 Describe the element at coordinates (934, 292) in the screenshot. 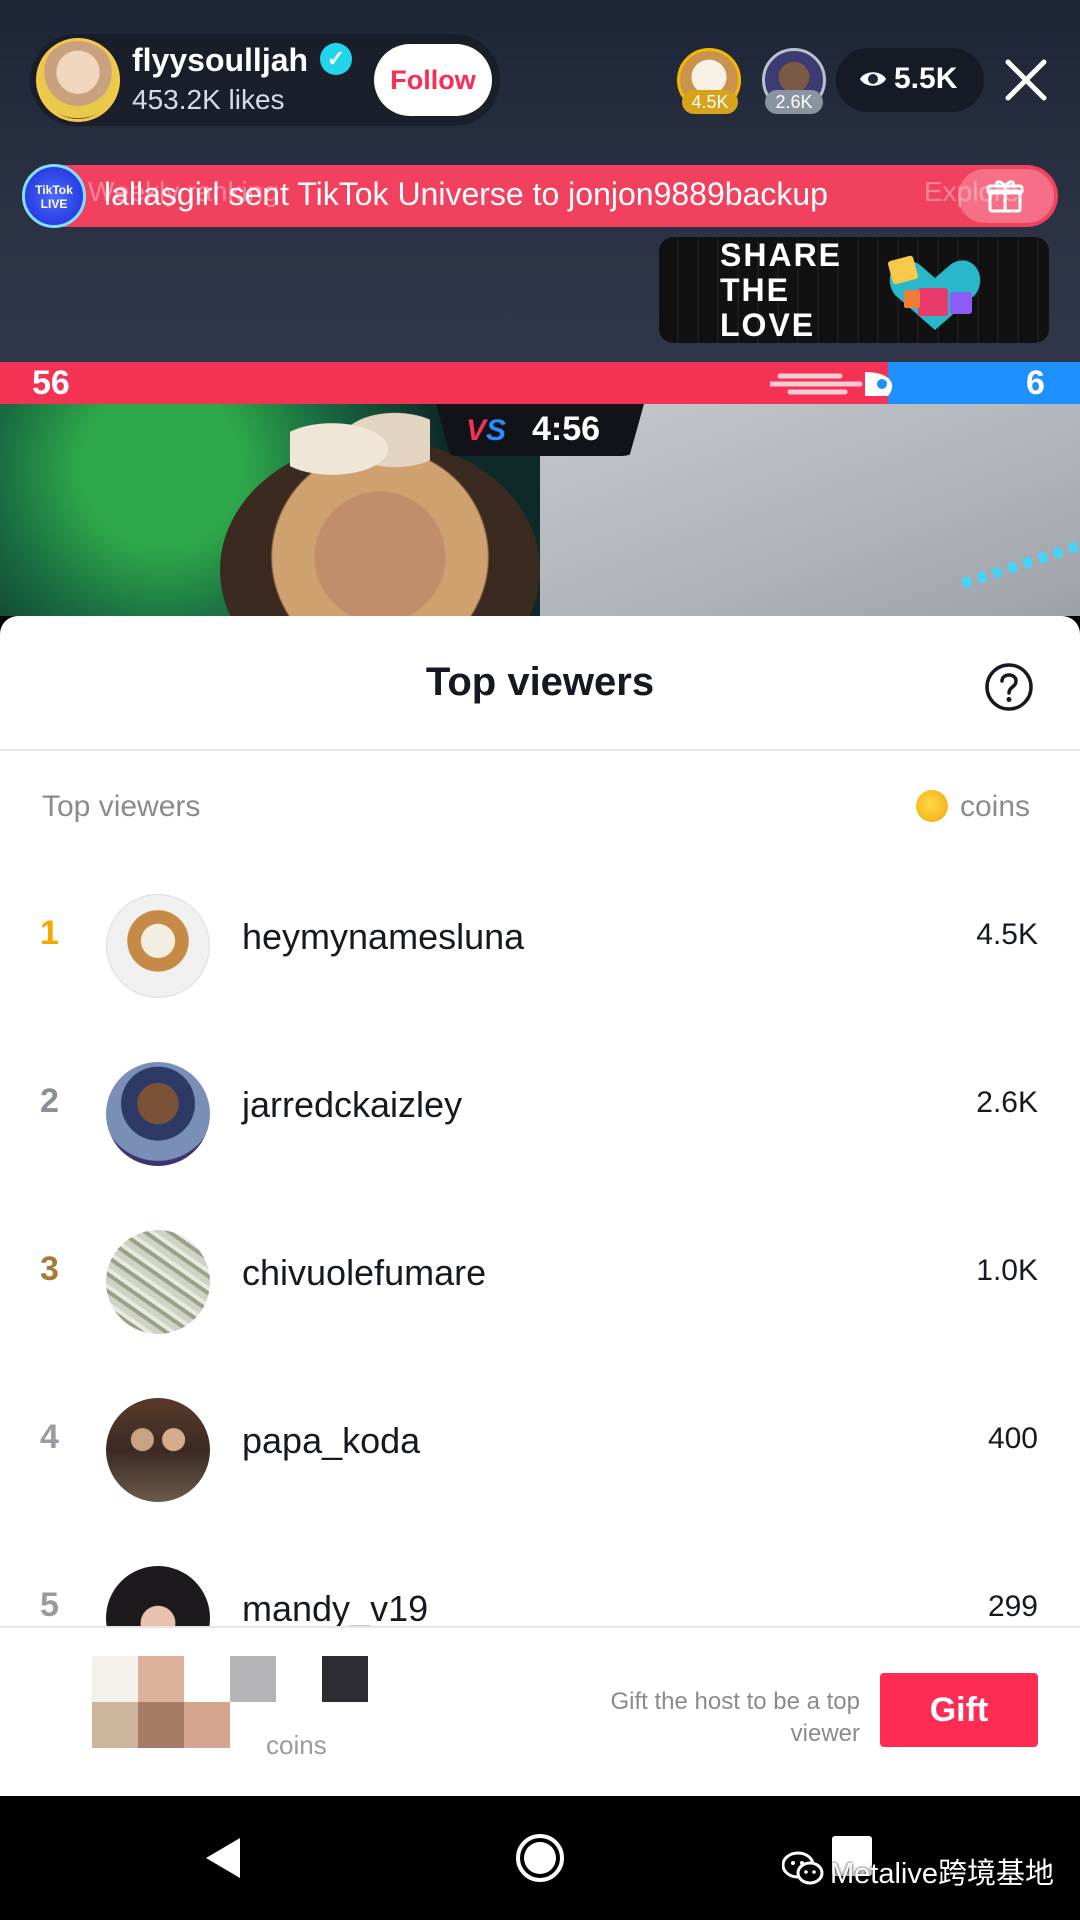

I see `gift-boxes-illustration` at that location.